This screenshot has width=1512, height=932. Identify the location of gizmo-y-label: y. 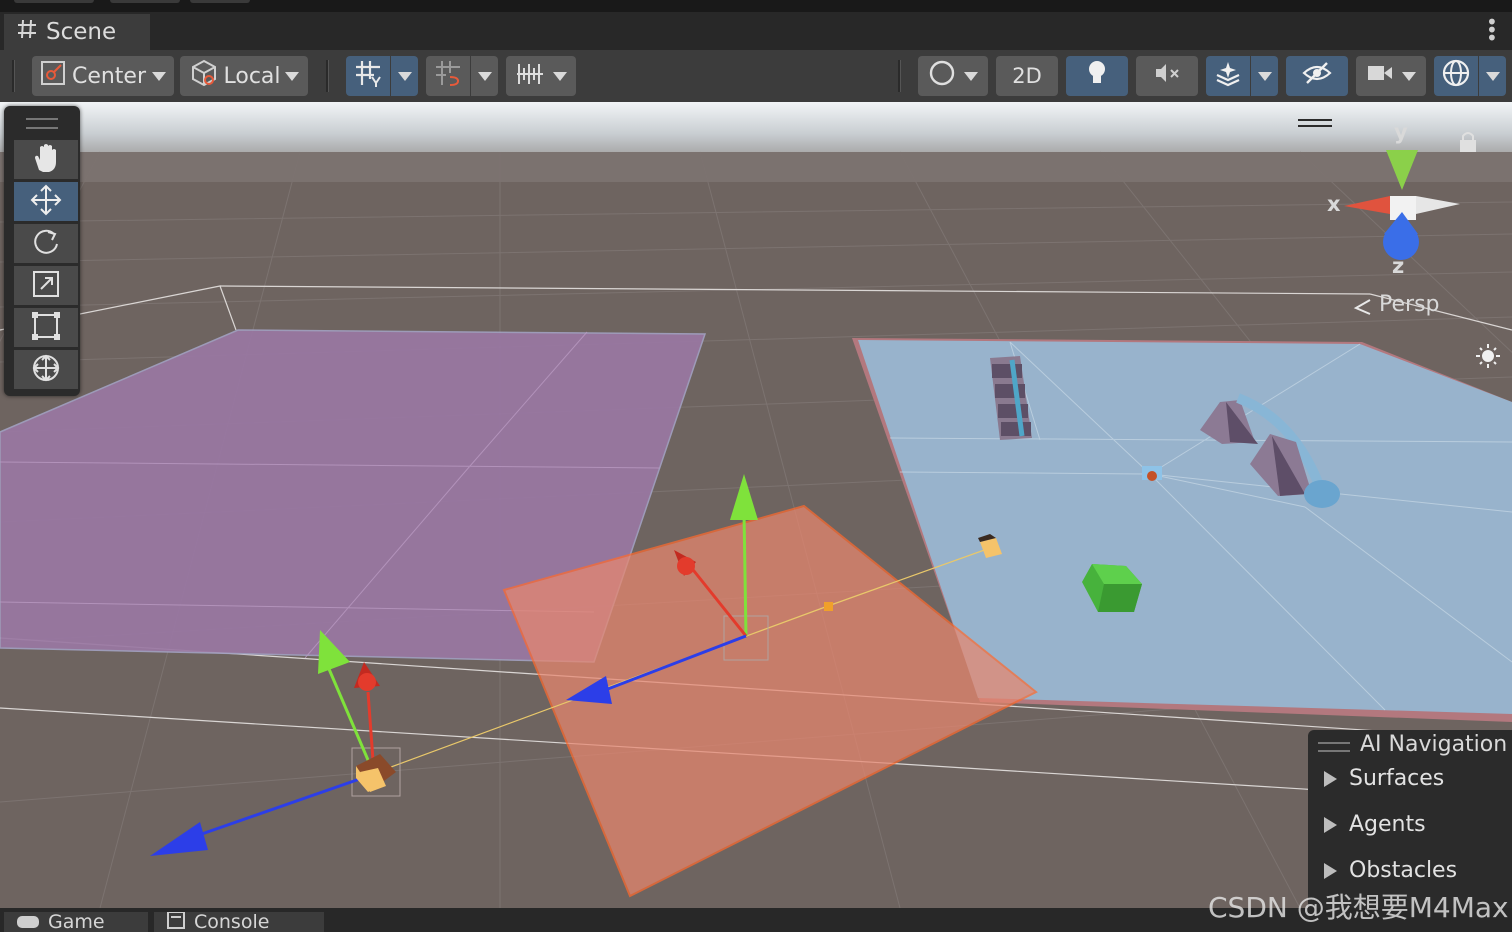
(1401, 132).